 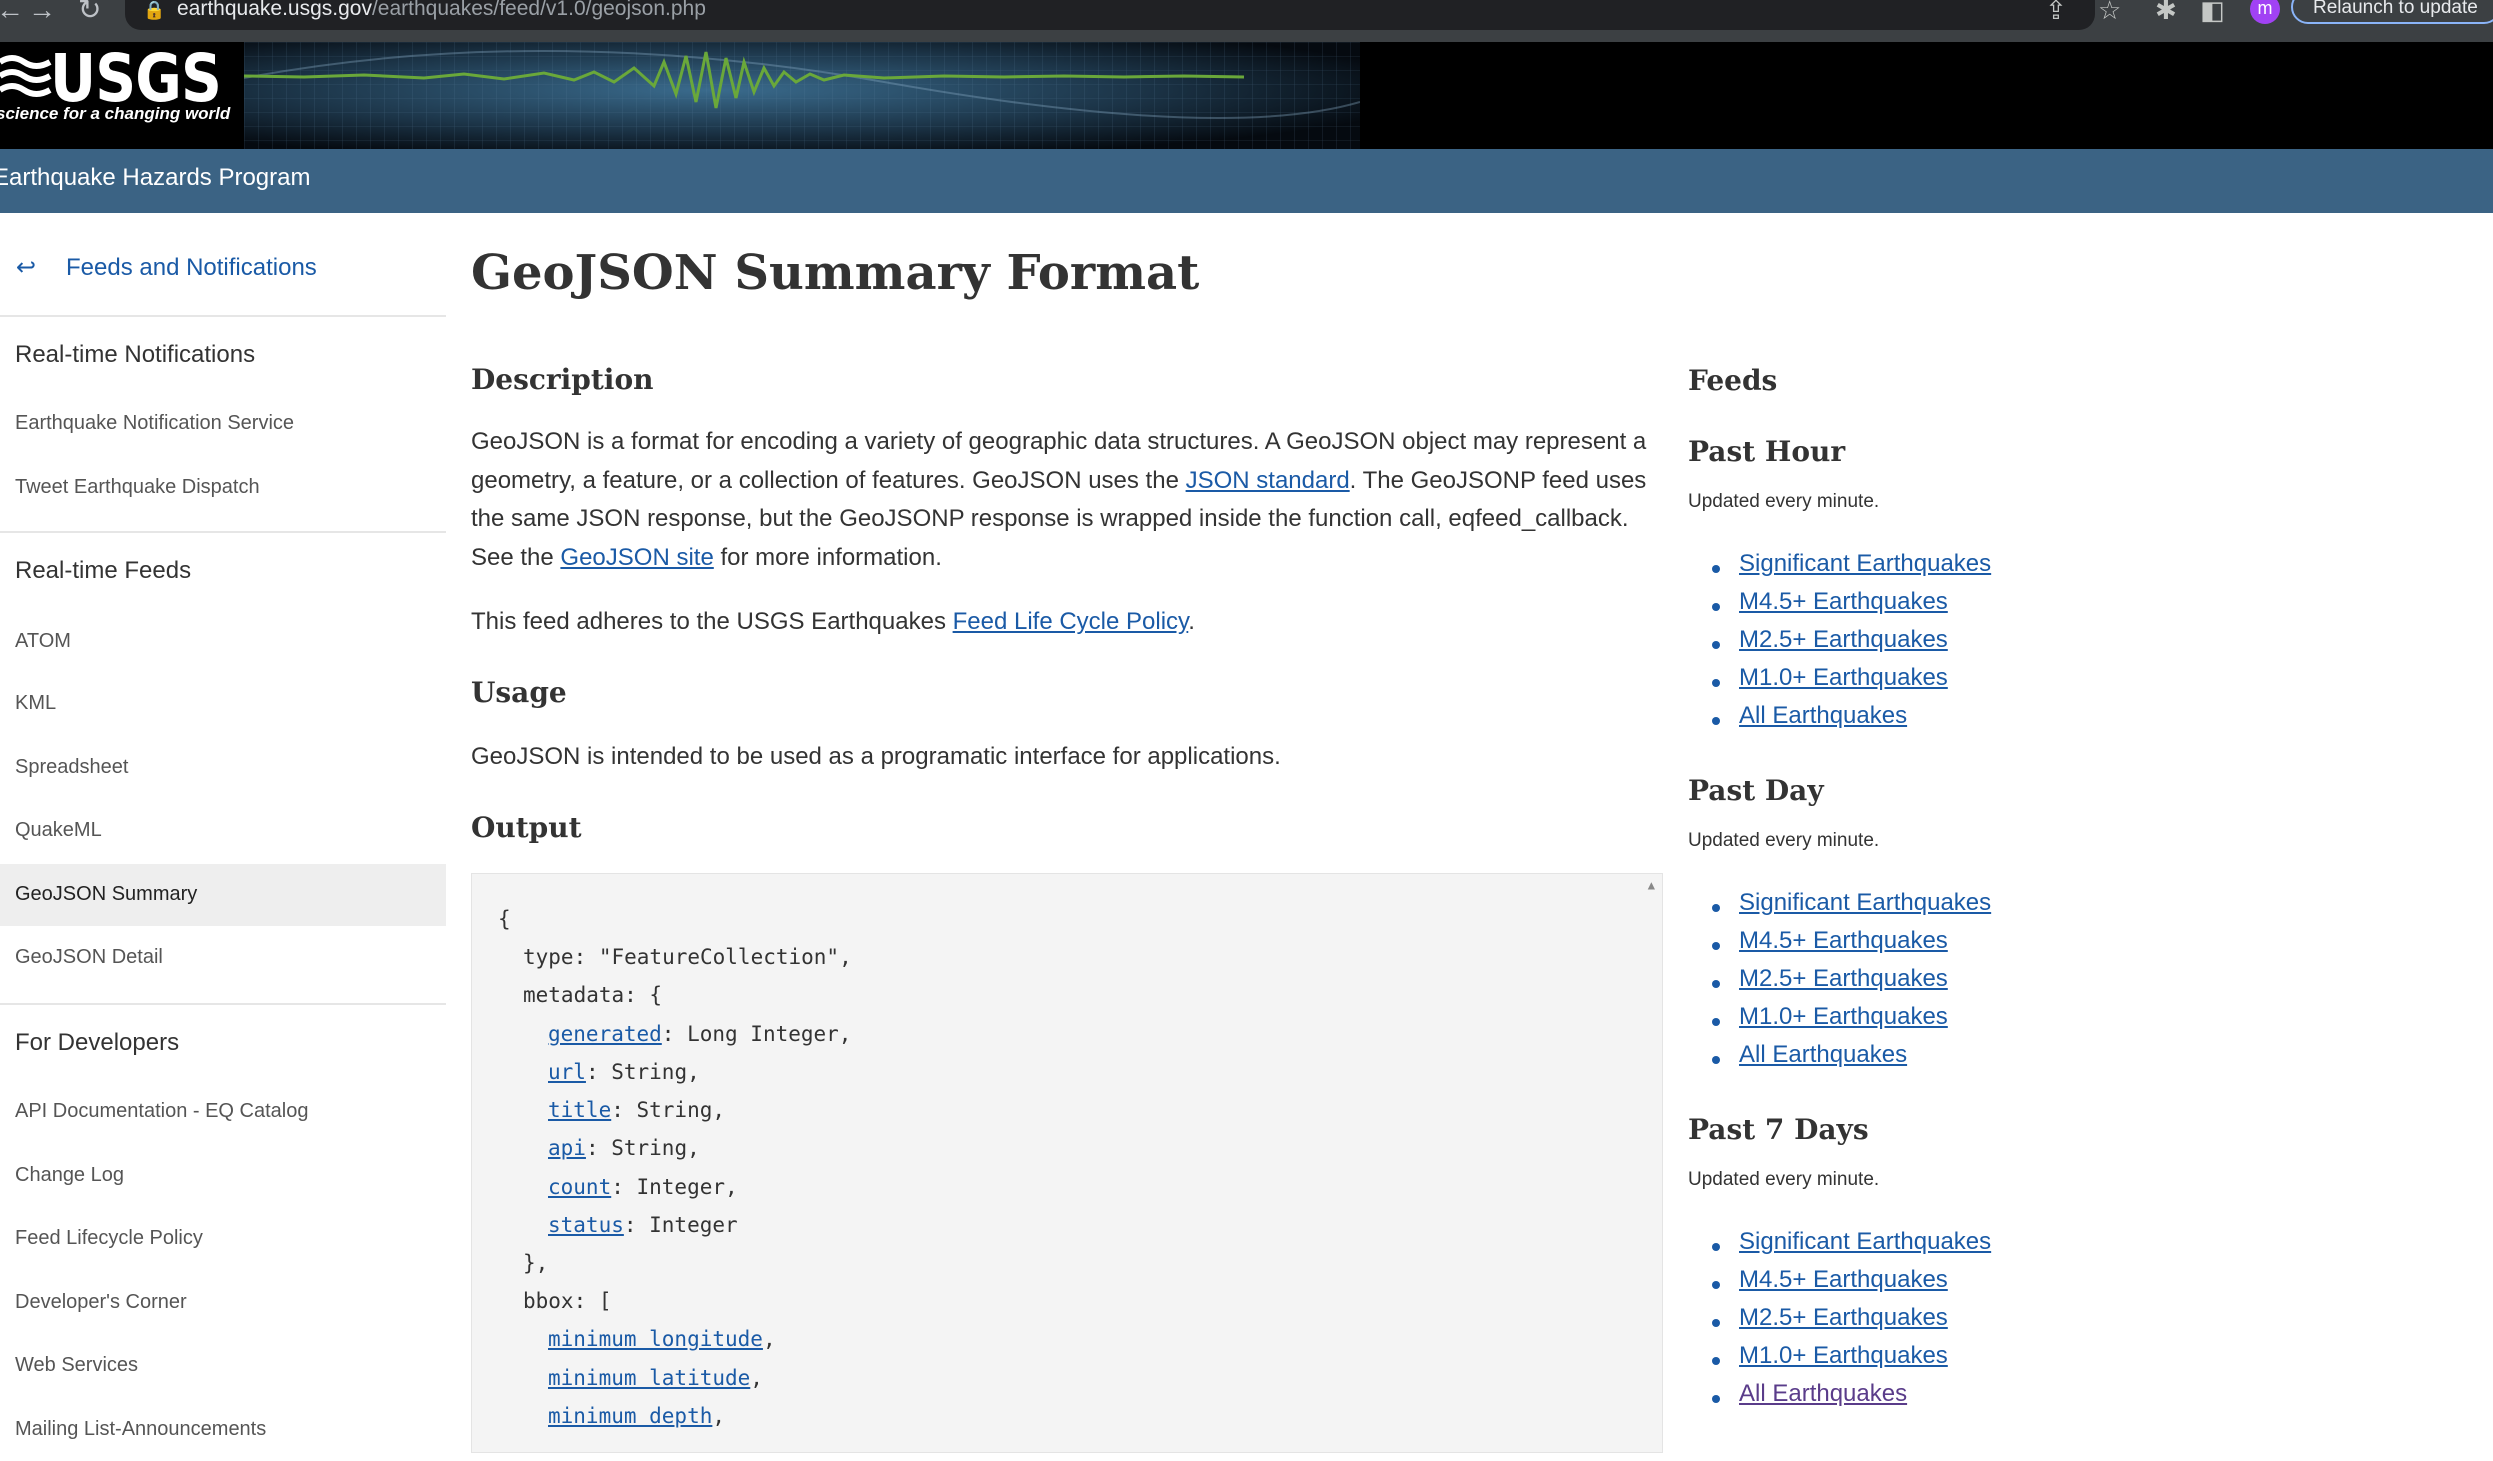 I want to click on side-panel-icon: ◧, so click(x=2212, y=11).